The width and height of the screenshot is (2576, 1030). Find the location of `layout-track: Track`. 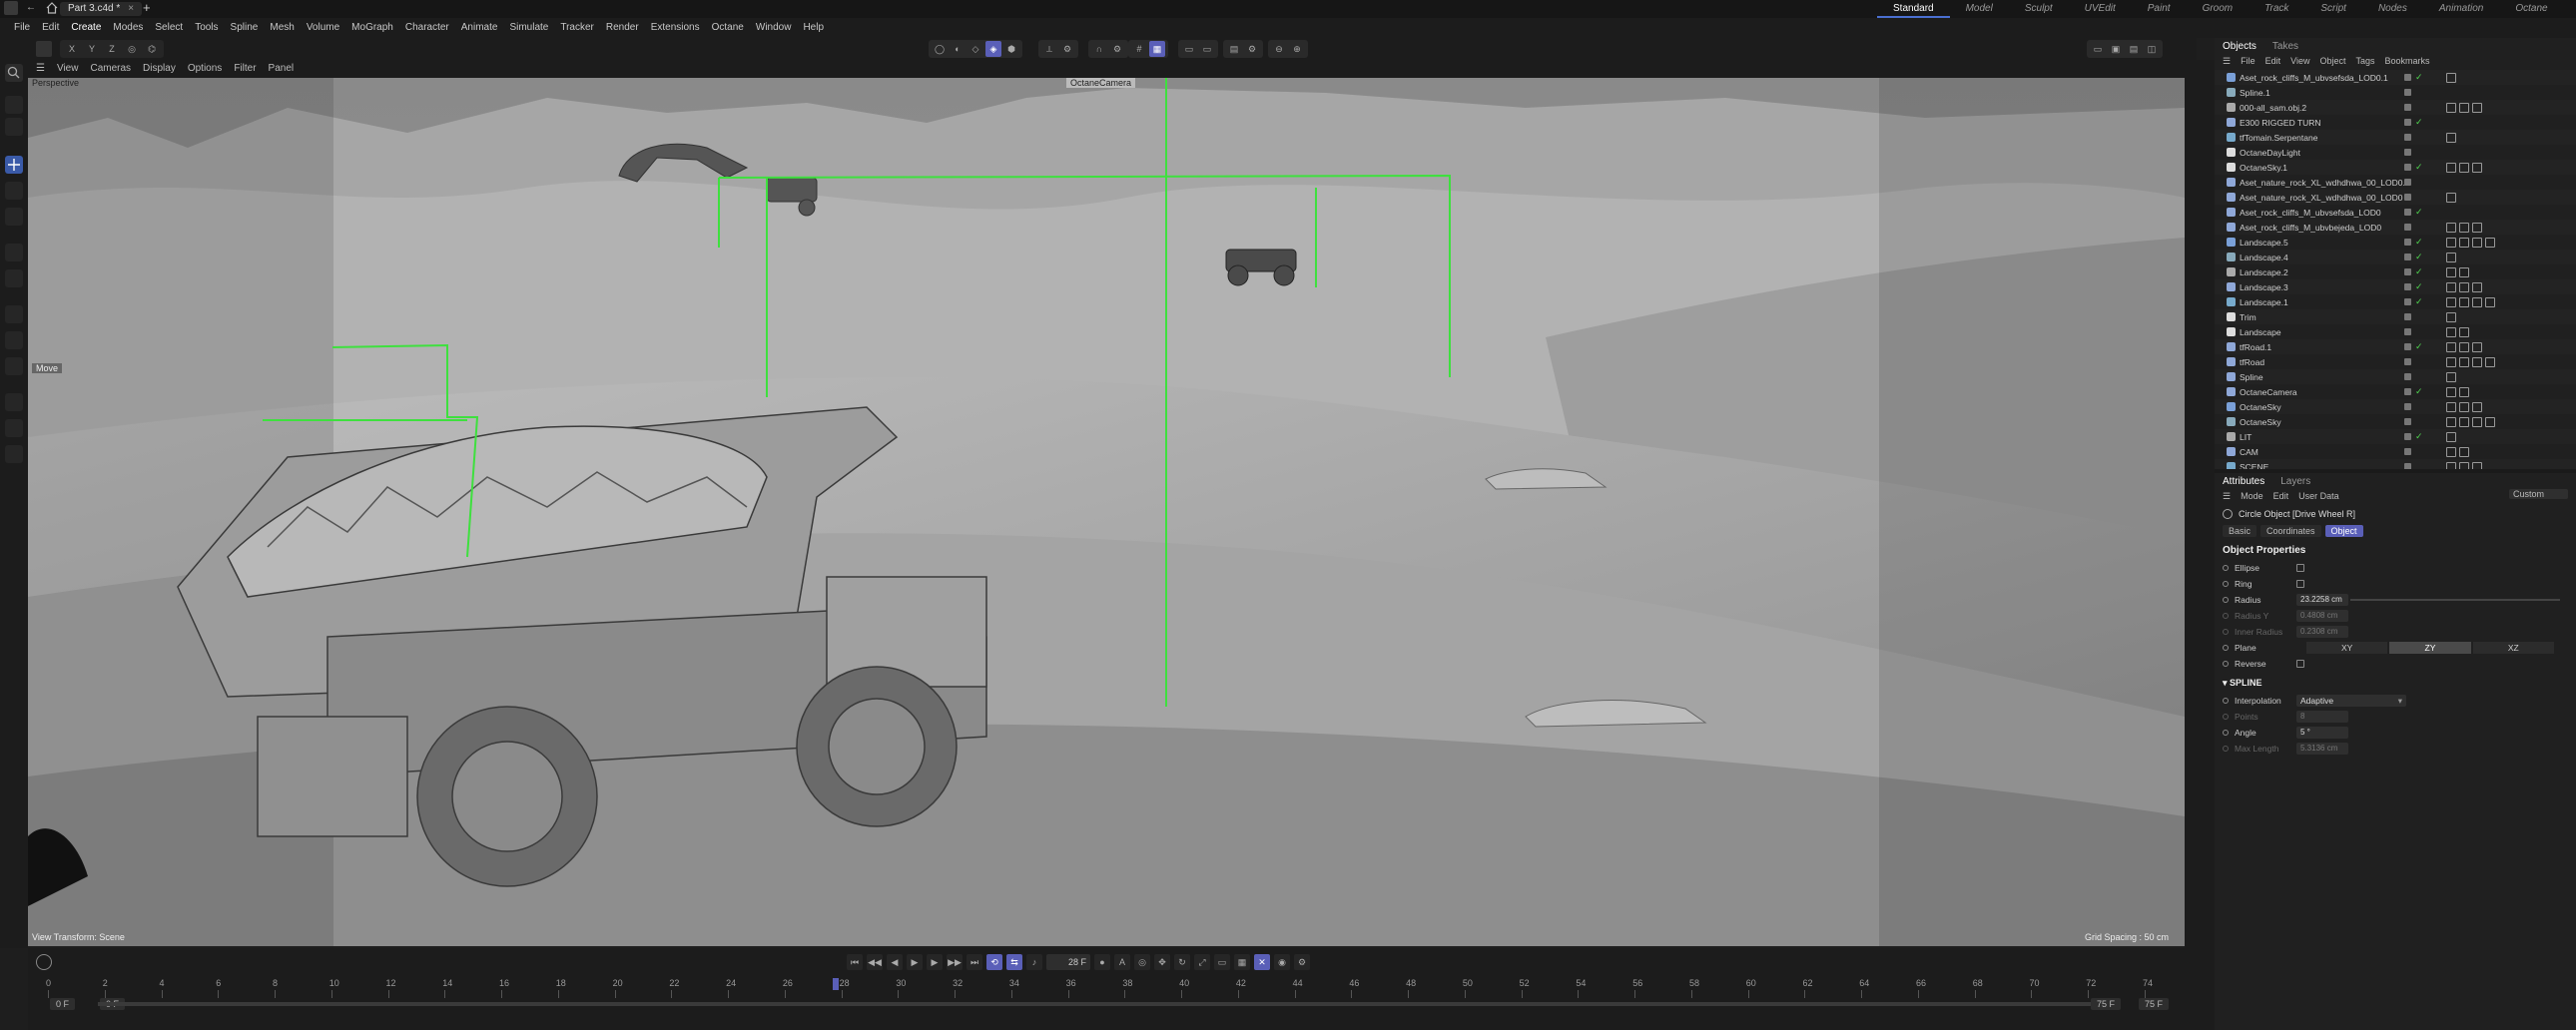

layout-track: Track is located at coordinates (2276, 9).